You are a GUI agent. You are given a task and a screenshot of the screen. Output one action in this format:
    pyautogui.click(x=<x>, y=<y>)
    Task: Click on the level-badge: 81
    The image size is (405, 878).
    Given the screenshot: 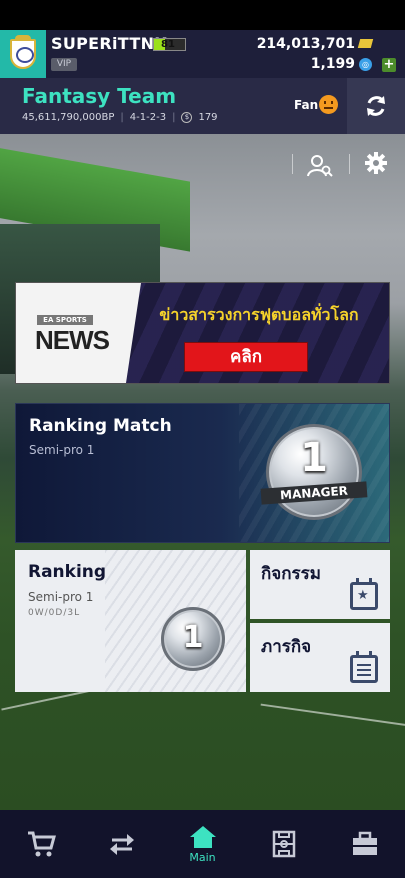 What is the action you would take?
    pyautogui.click(x=169, y=44)
    